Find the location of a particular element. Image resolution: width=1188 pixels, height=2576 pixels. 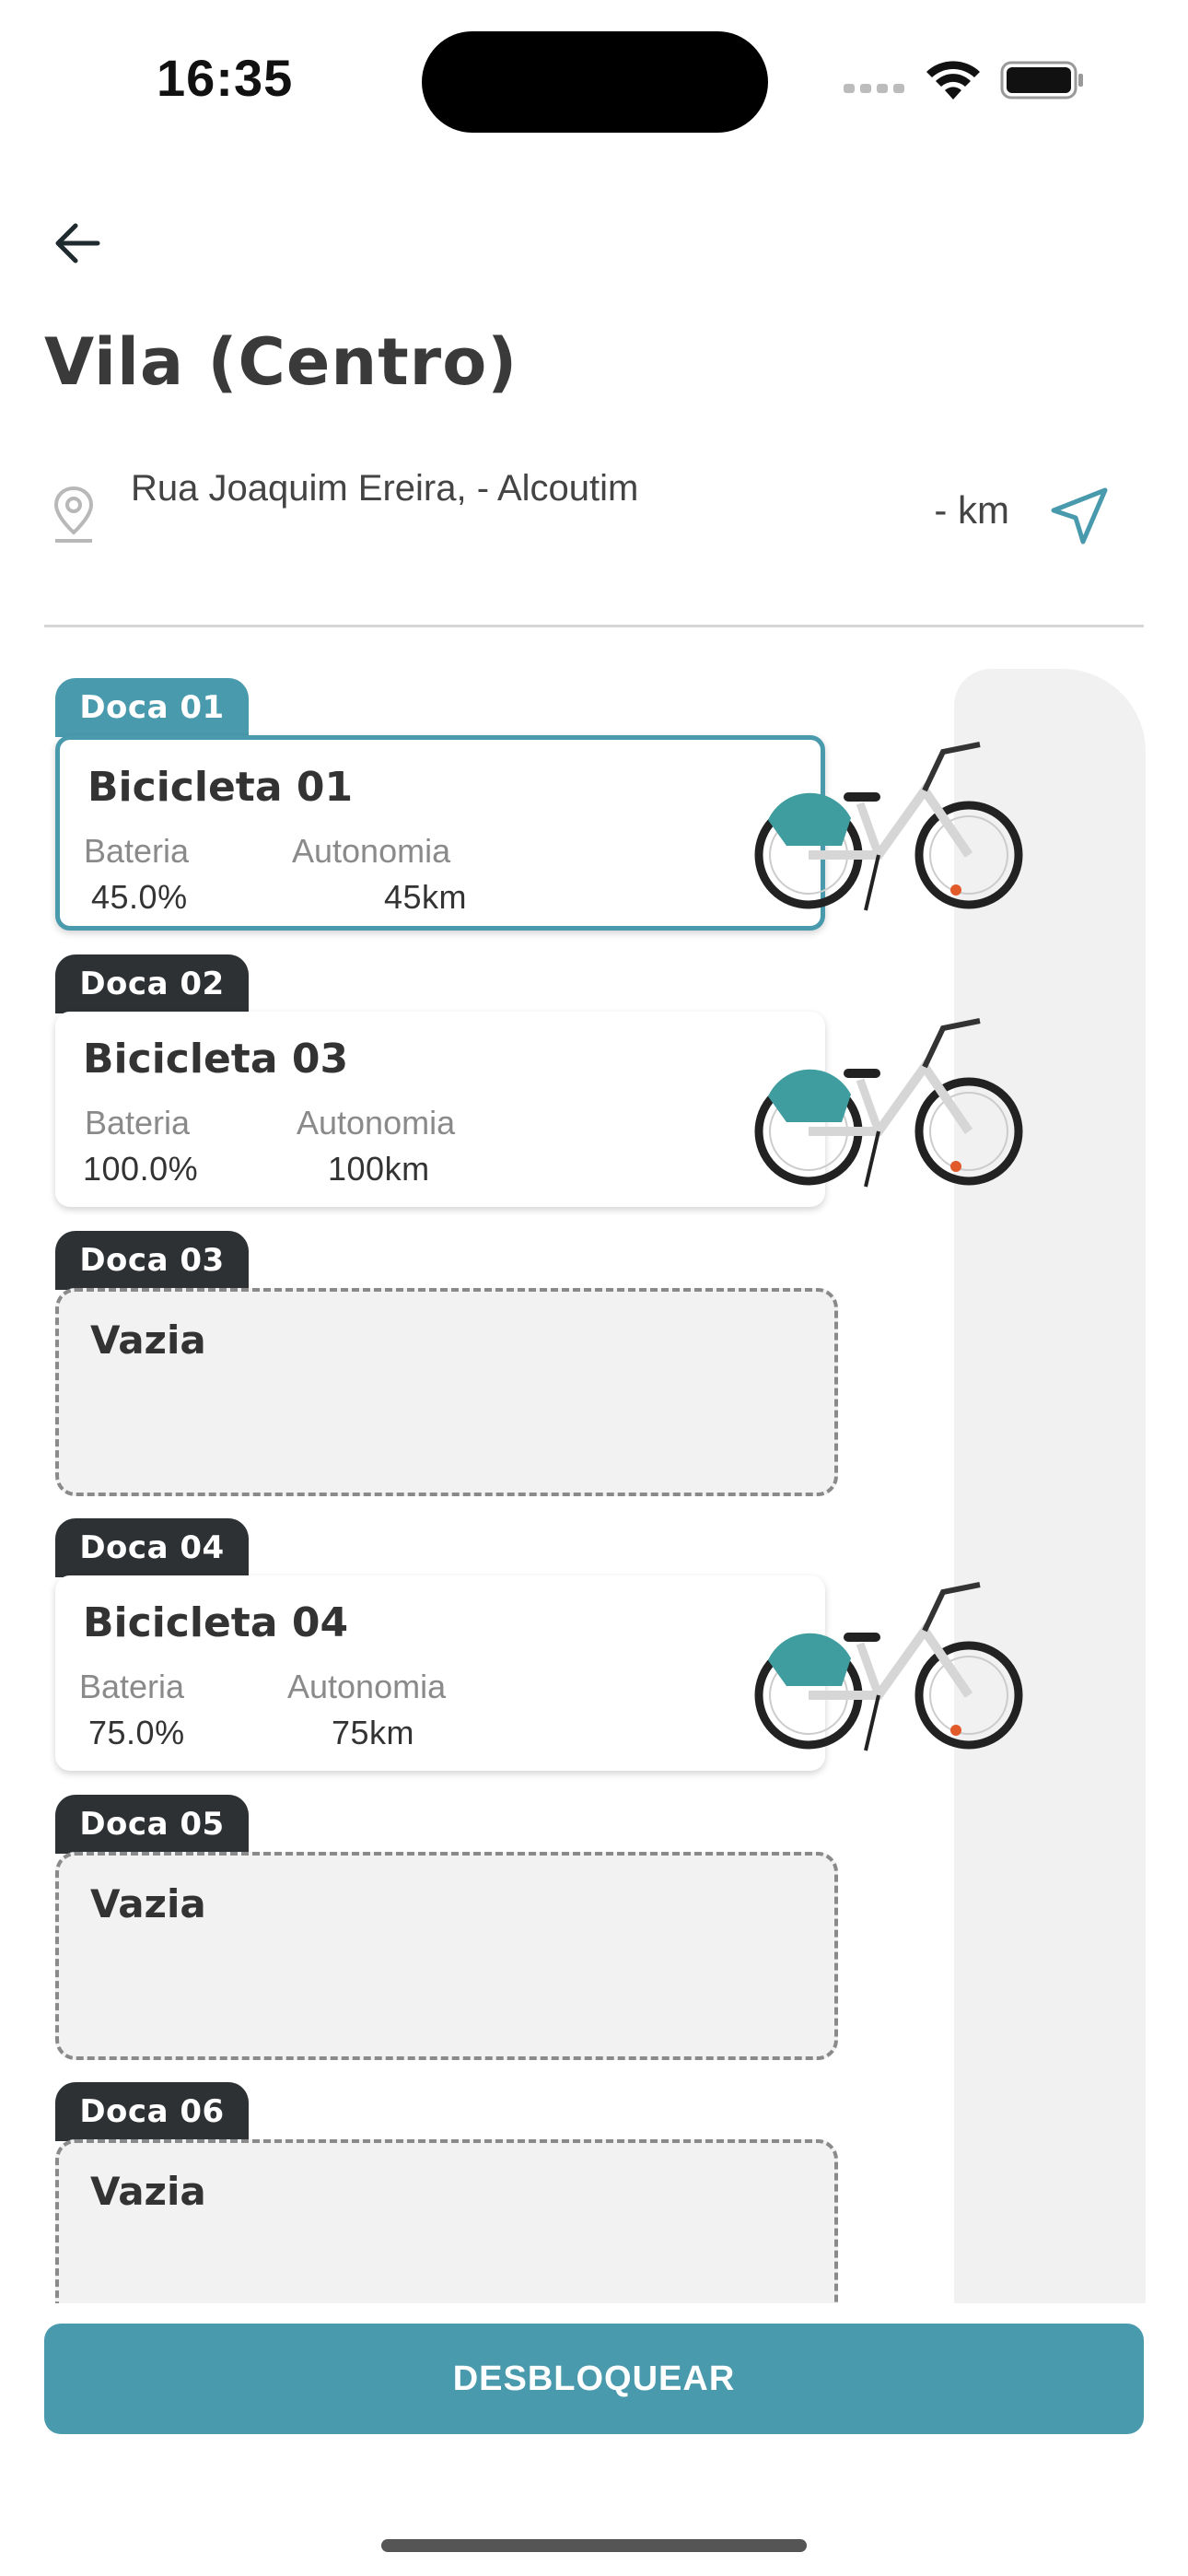

location-pin-icon is located at coordinates (73, 514).